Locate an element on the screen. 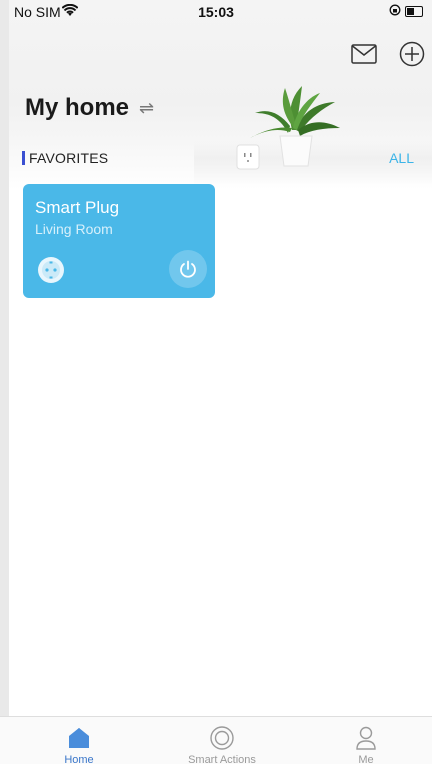 Image resolution: width=432 pixels, height=764 pixels. smart-actions-icon is located at coordinates (222, 738).